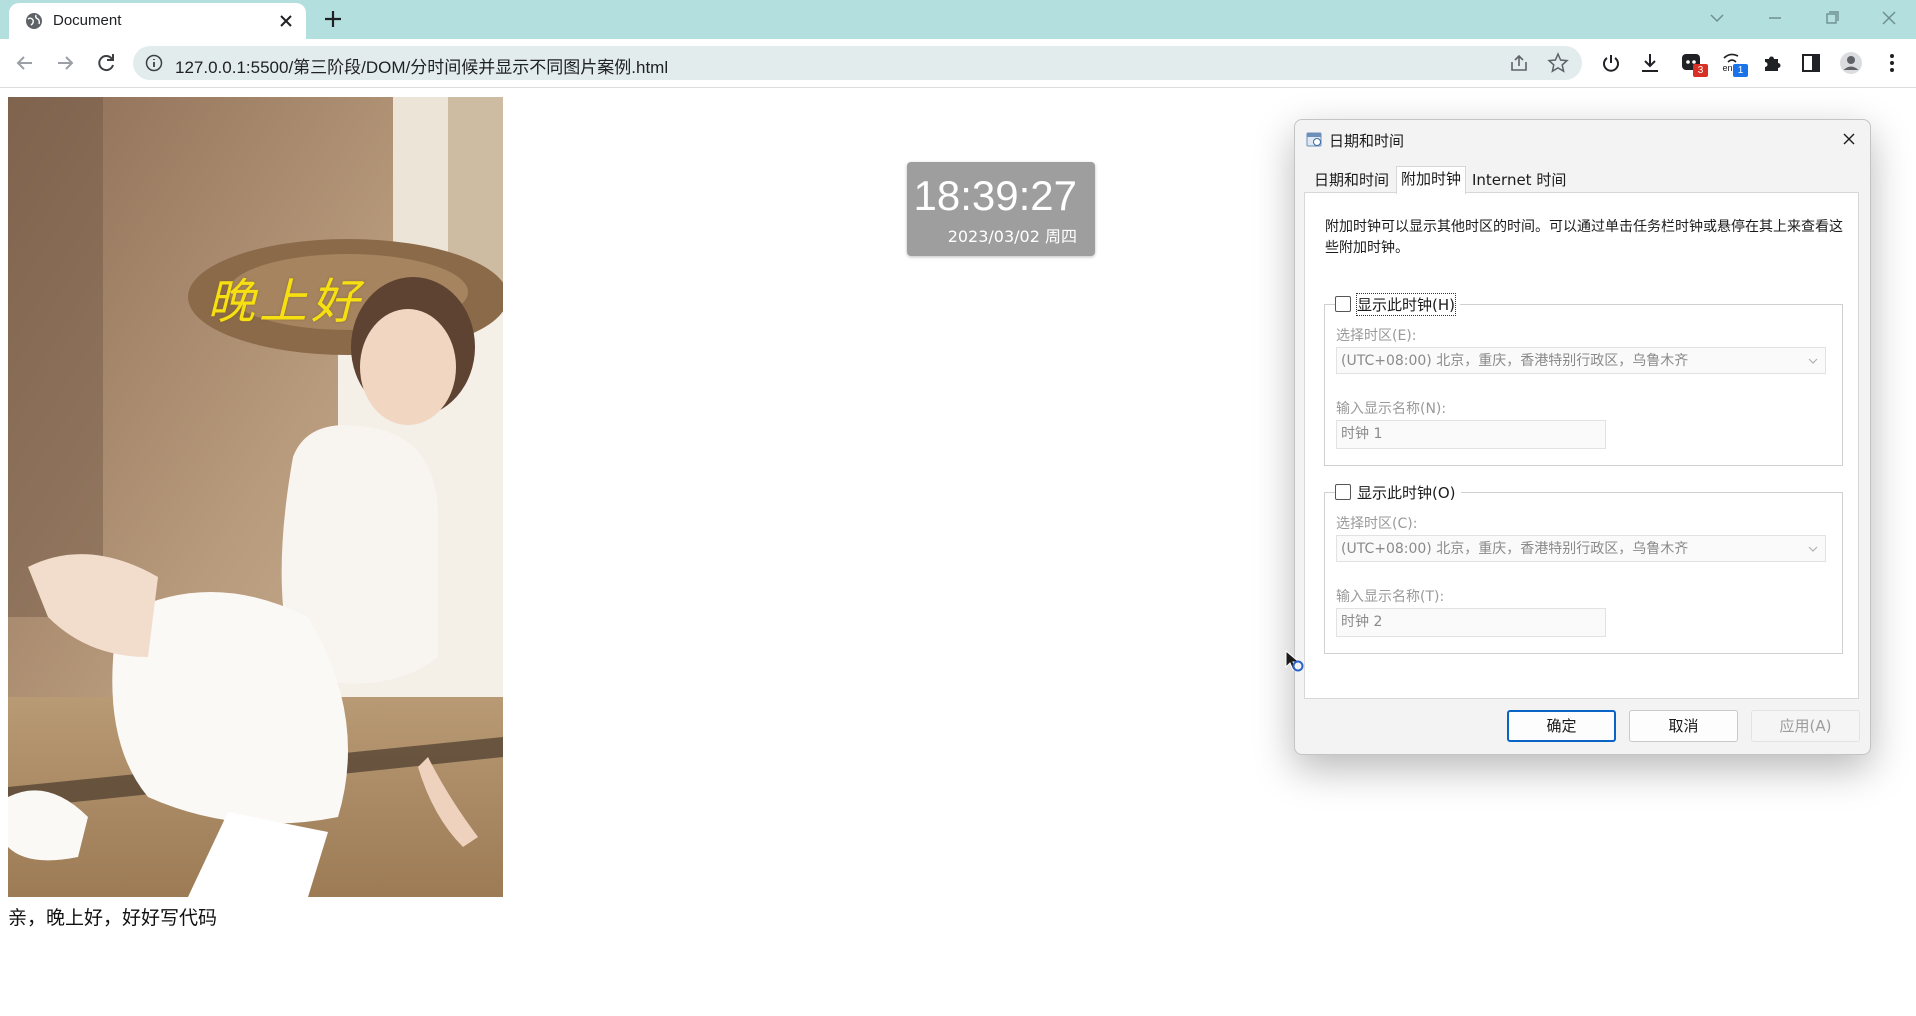  Describe the element at coordinates (1367, 141) in the screenshot. I see `dialog-title: 日期和时间` at that location.